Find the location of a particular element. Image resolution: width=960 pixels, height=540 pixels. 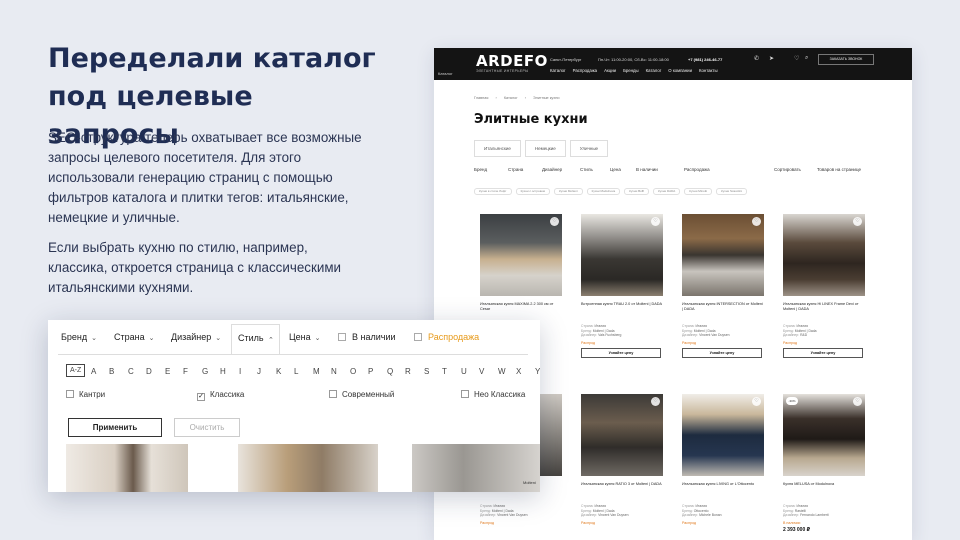

mini-filter-sale: Распродажа is located at coordinates (697, 169).